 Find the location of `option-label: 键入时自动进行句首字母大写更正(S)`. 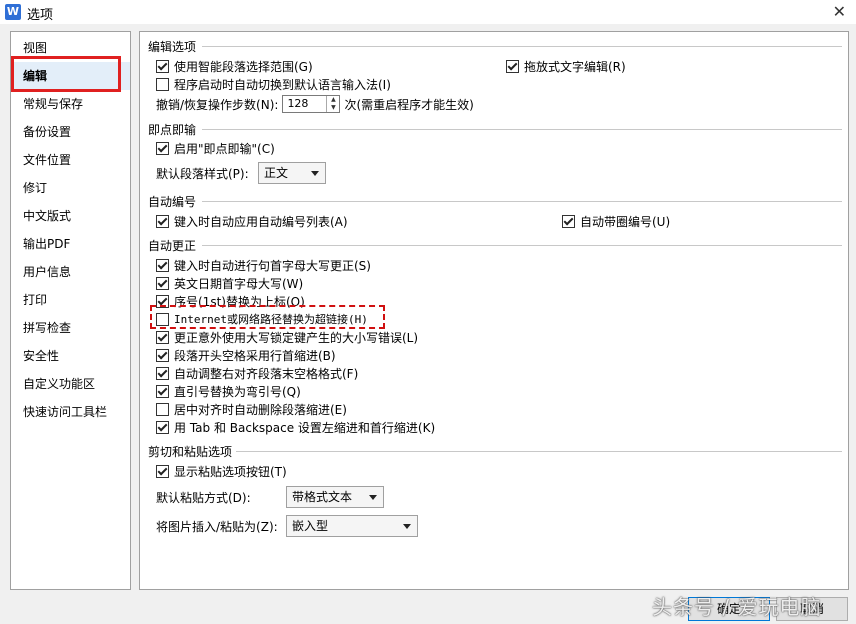

option-label: 键入时自动进行句首字母大写更正(S) is located at coordinates (272, 265).